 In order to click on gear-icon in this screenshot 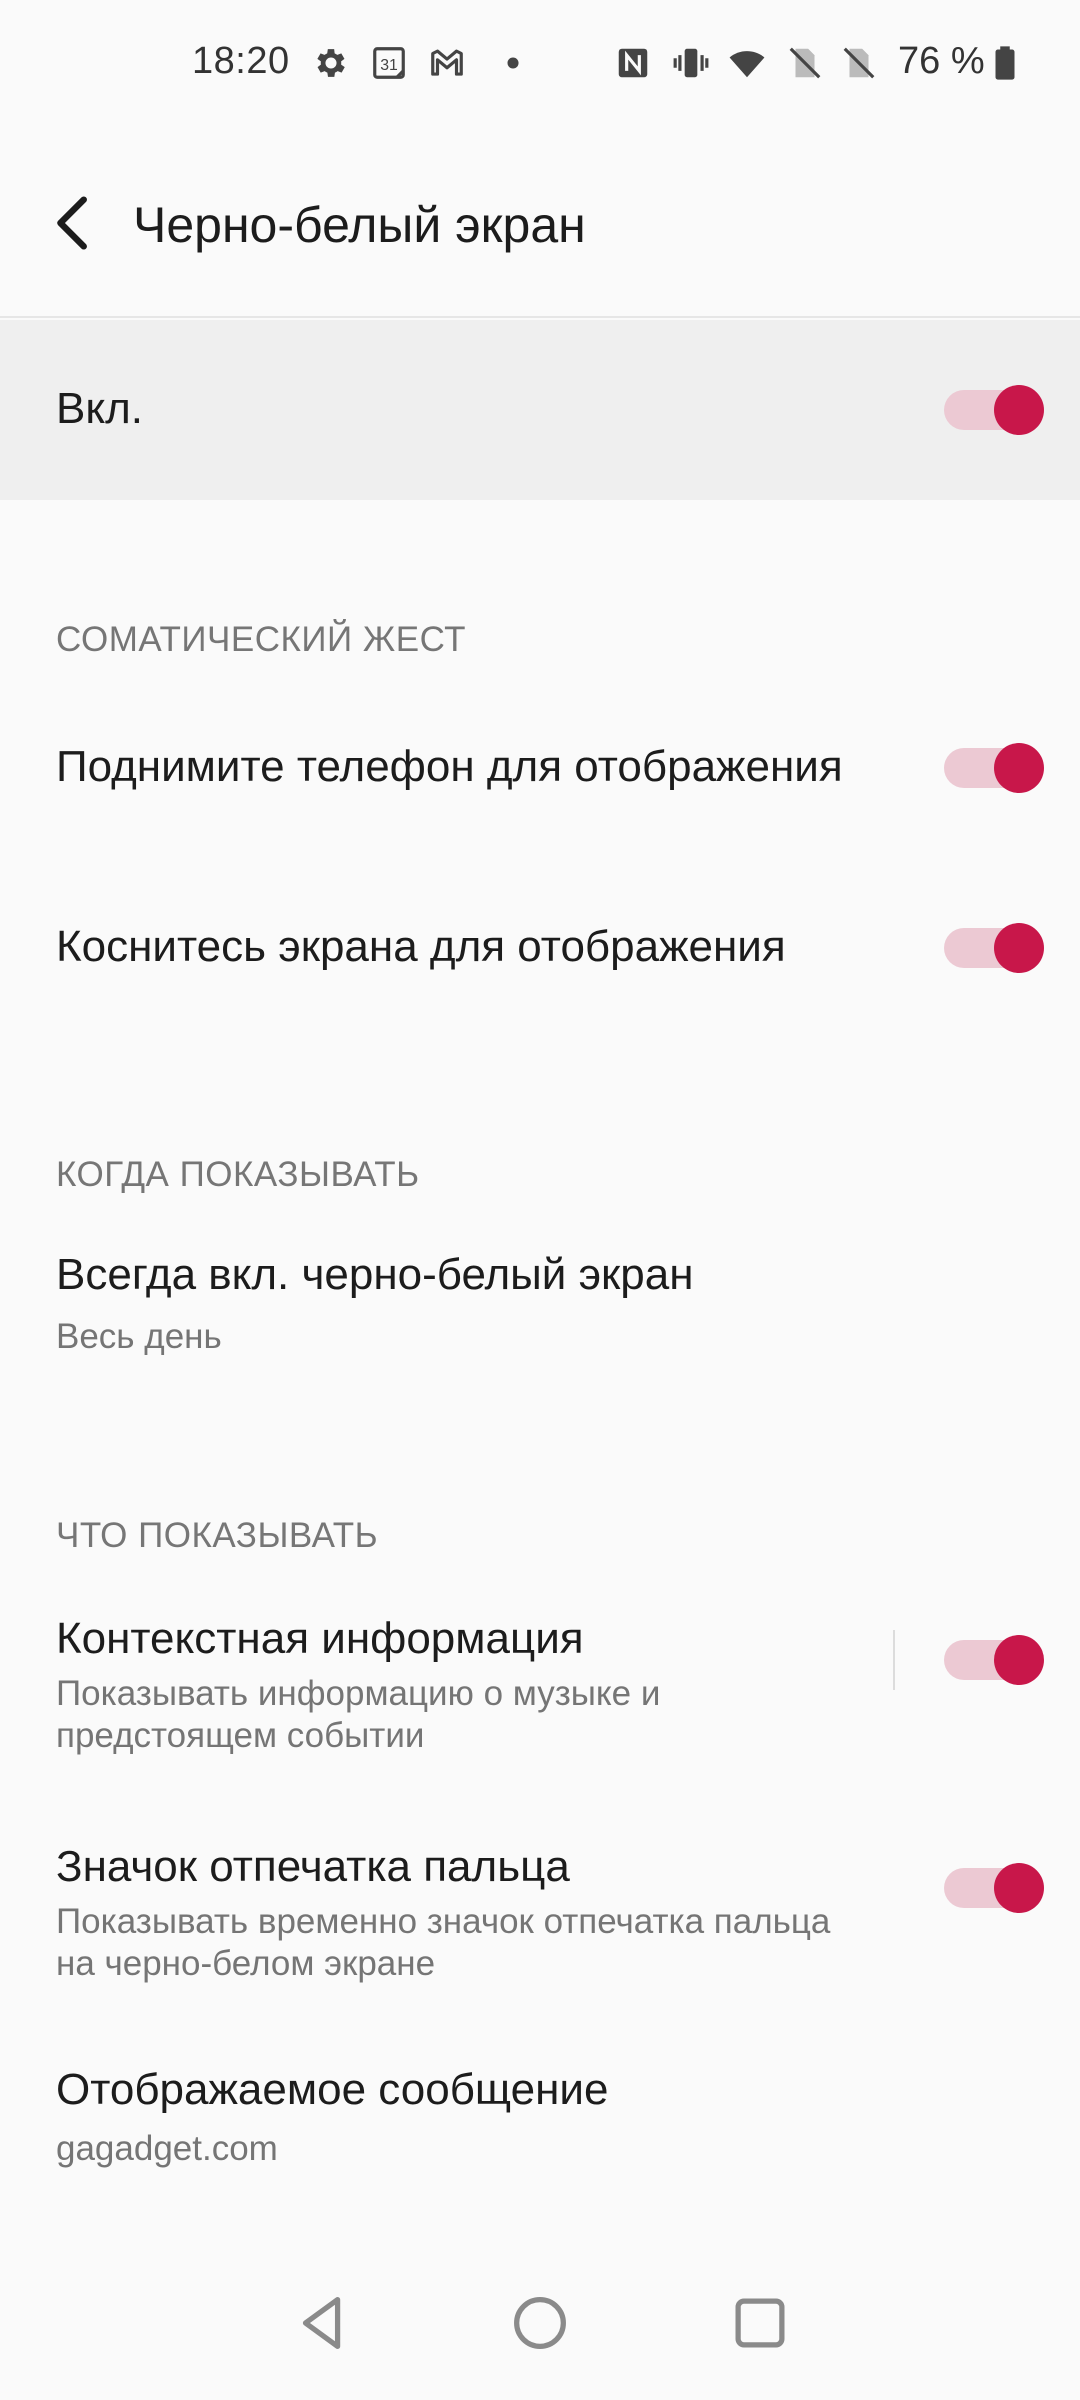, I will do `click(331, 63)`.